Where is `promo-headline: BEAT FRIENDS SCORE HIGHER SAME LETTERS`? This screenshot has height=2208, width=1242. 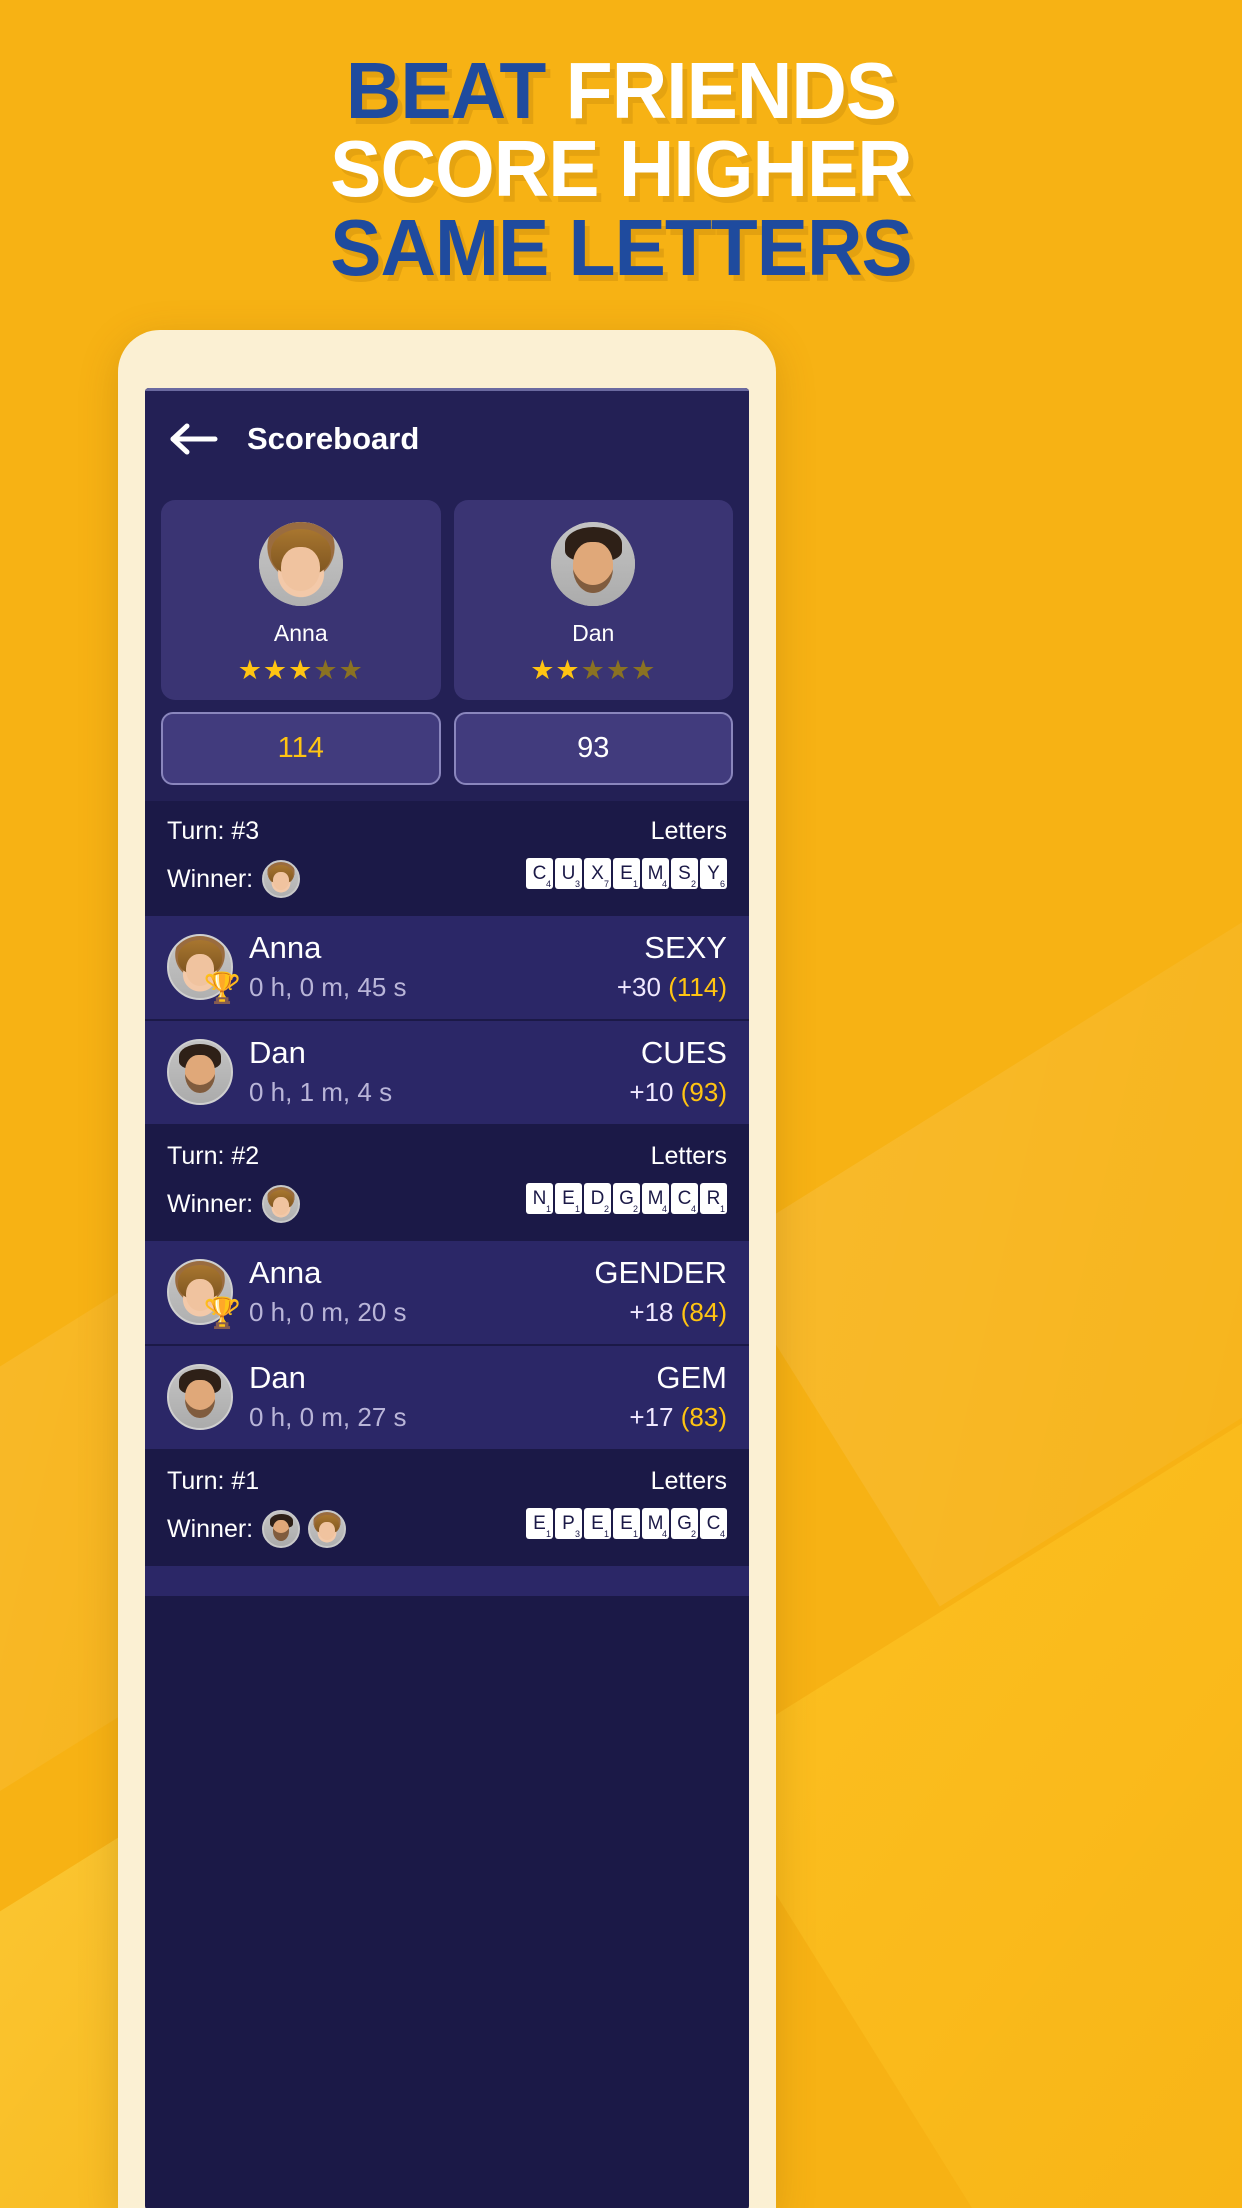
promo-headline: BEAT FRIENDS SCORE HIGHER SAME LETTERS is located at coordinates (621, 146).